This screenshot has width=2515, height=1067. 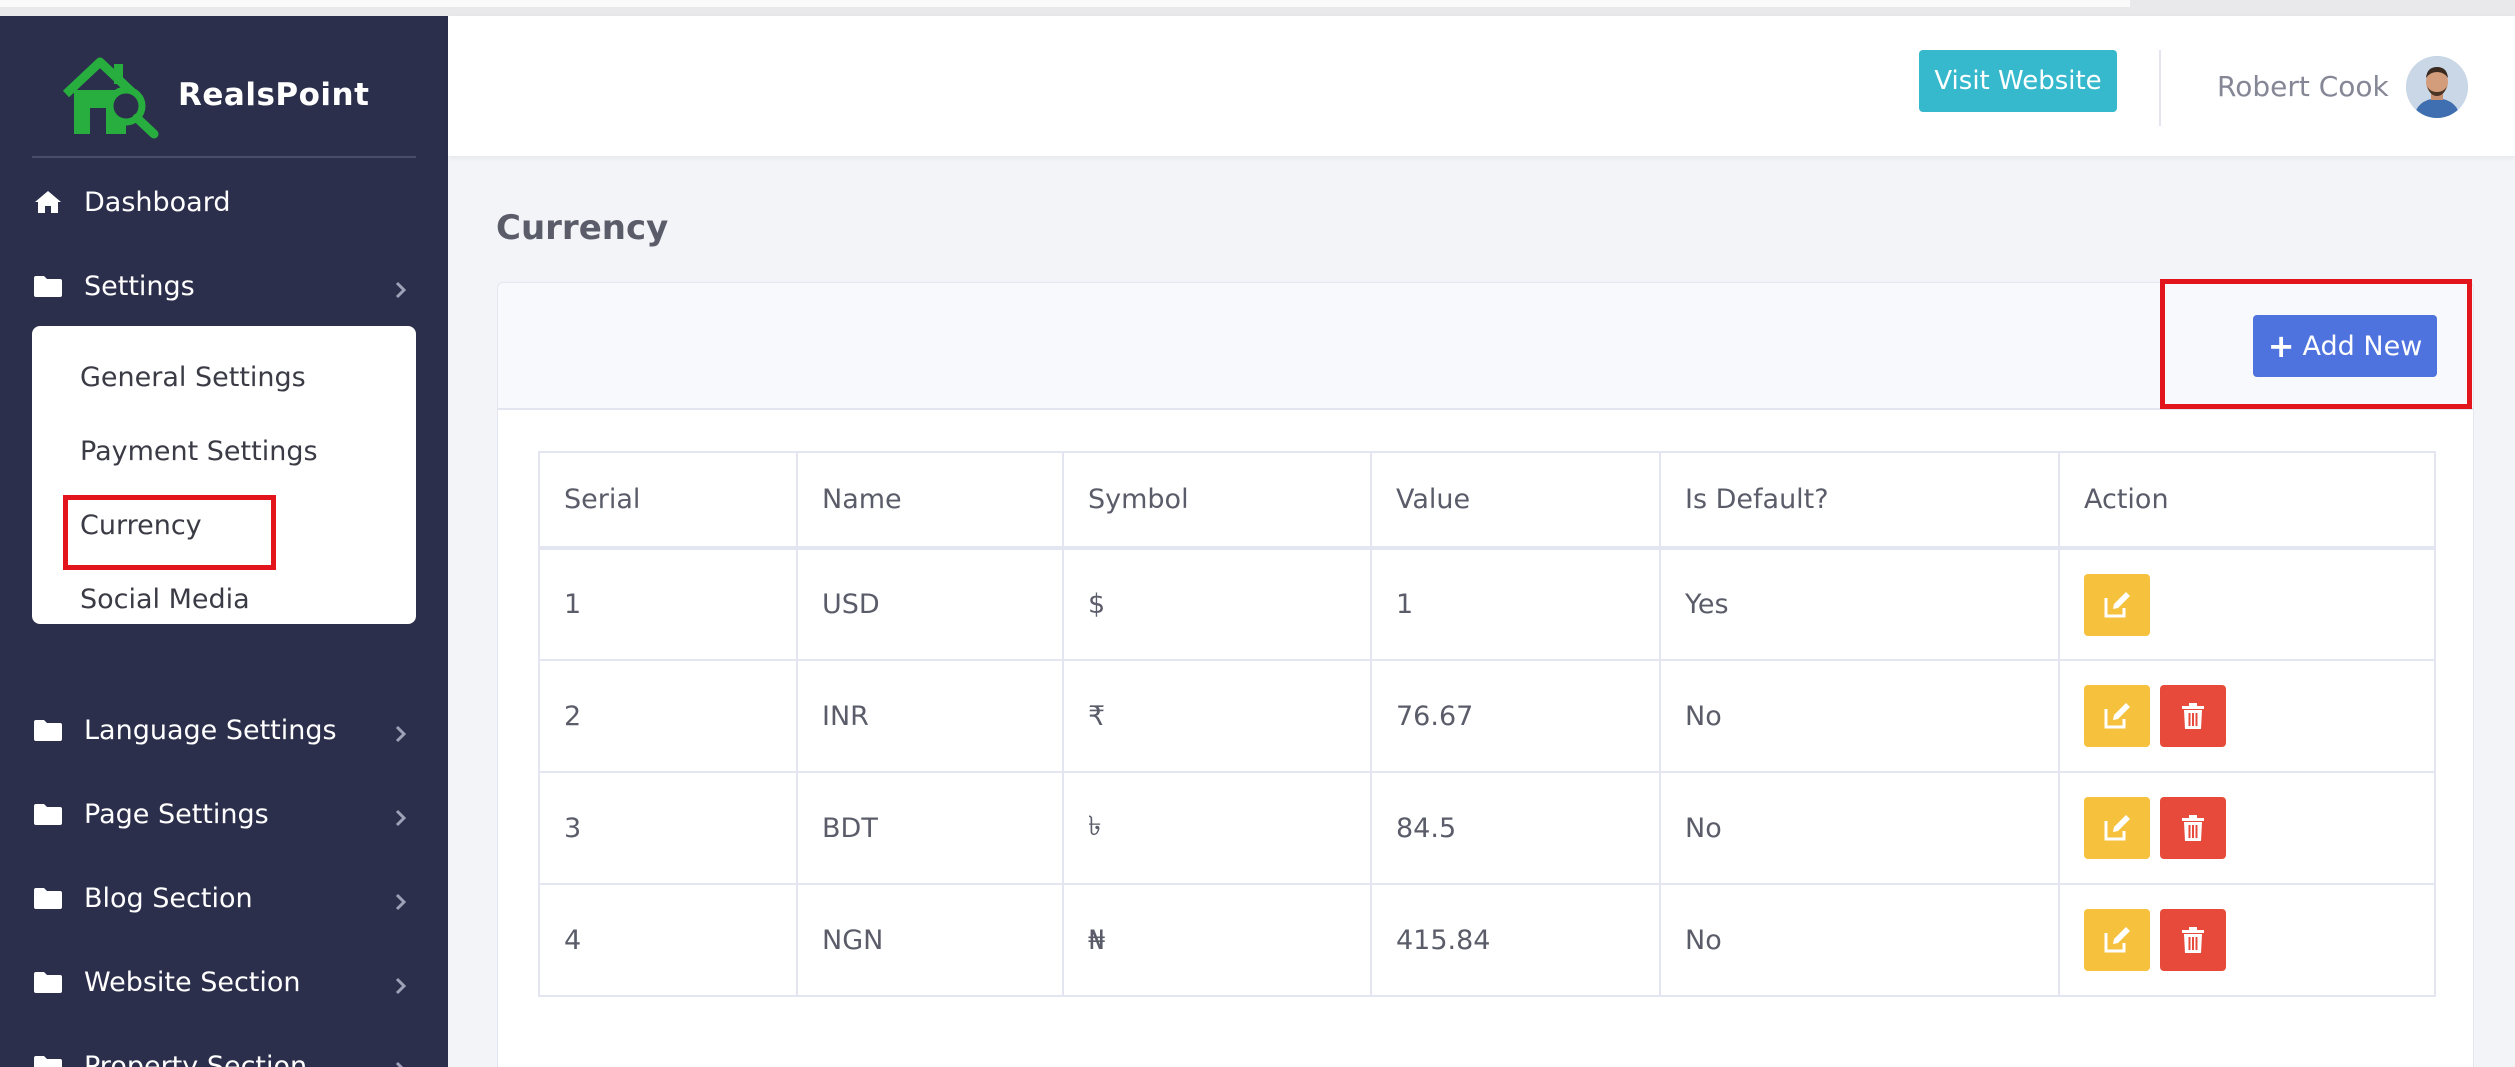 I want to click on sidebar-item-website-section: Website Section, so click(x=224, y=982).